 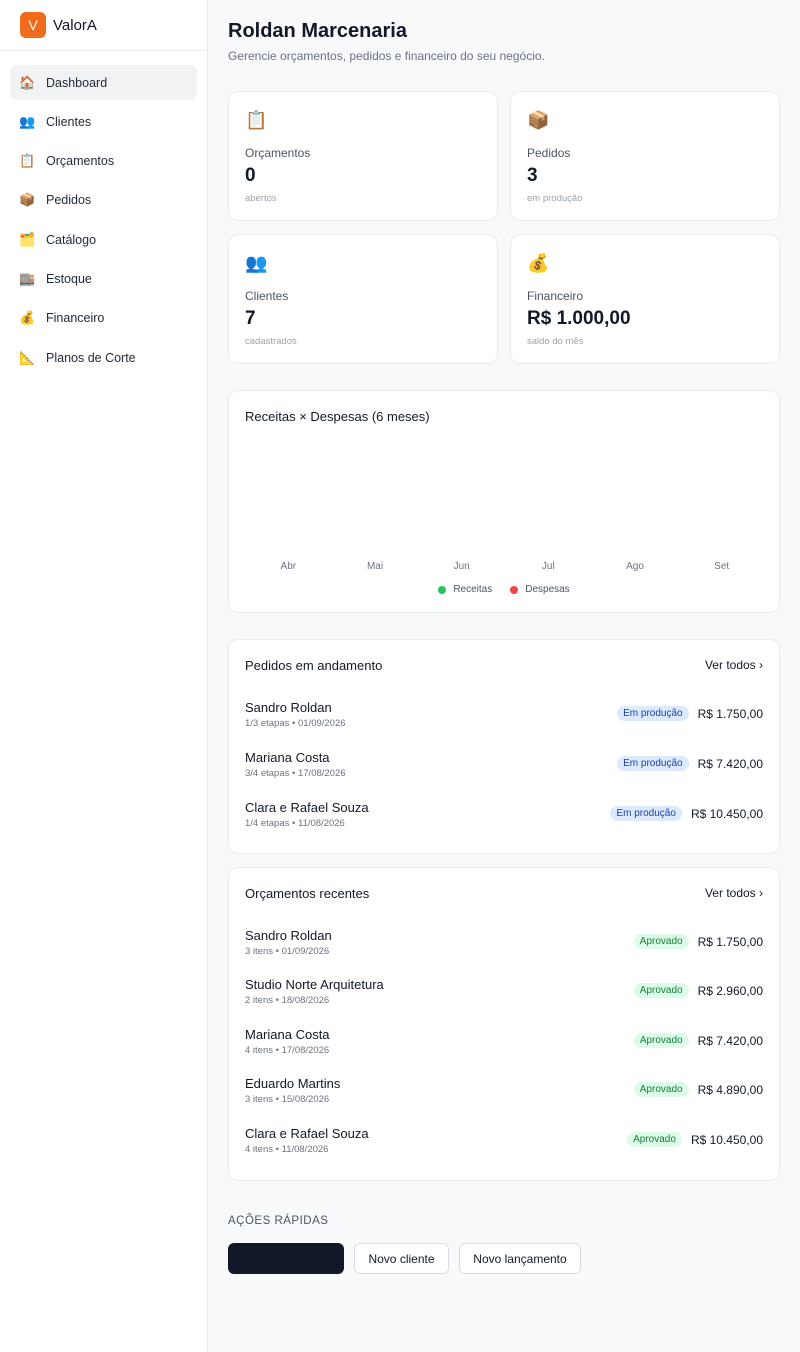 What do you see at coordinates (721, 566) in the screenshot?
I see `x-tick-label: Set` at bounding box center [721, 566].